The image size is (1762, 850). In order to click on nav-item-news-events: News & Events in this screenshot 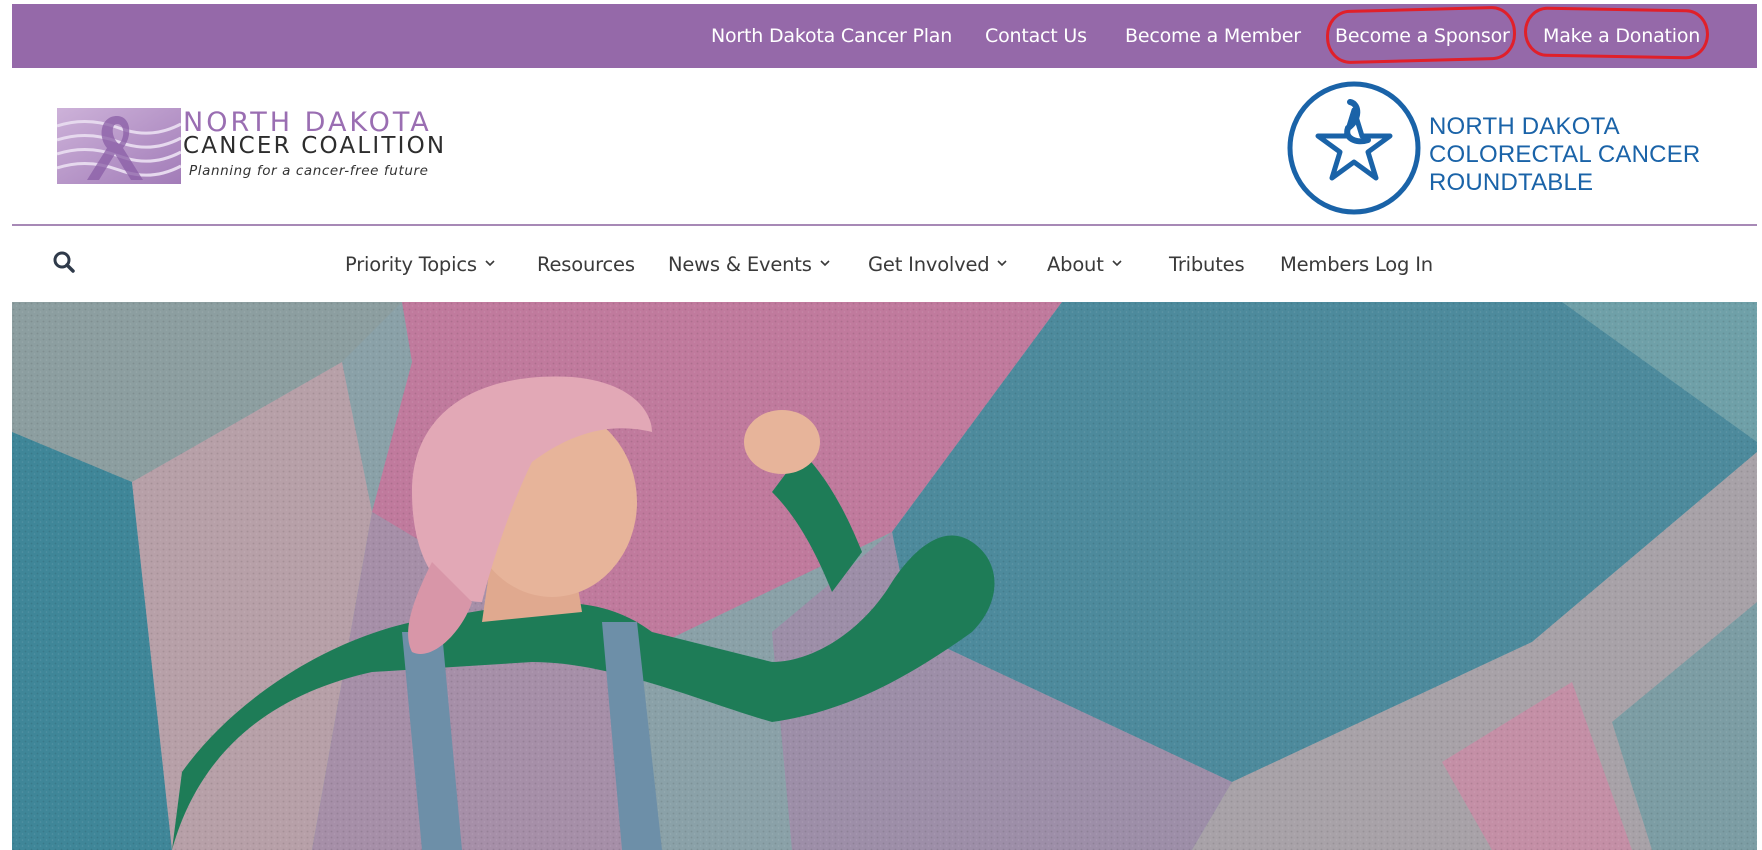, I will do `click(749, 265)`.